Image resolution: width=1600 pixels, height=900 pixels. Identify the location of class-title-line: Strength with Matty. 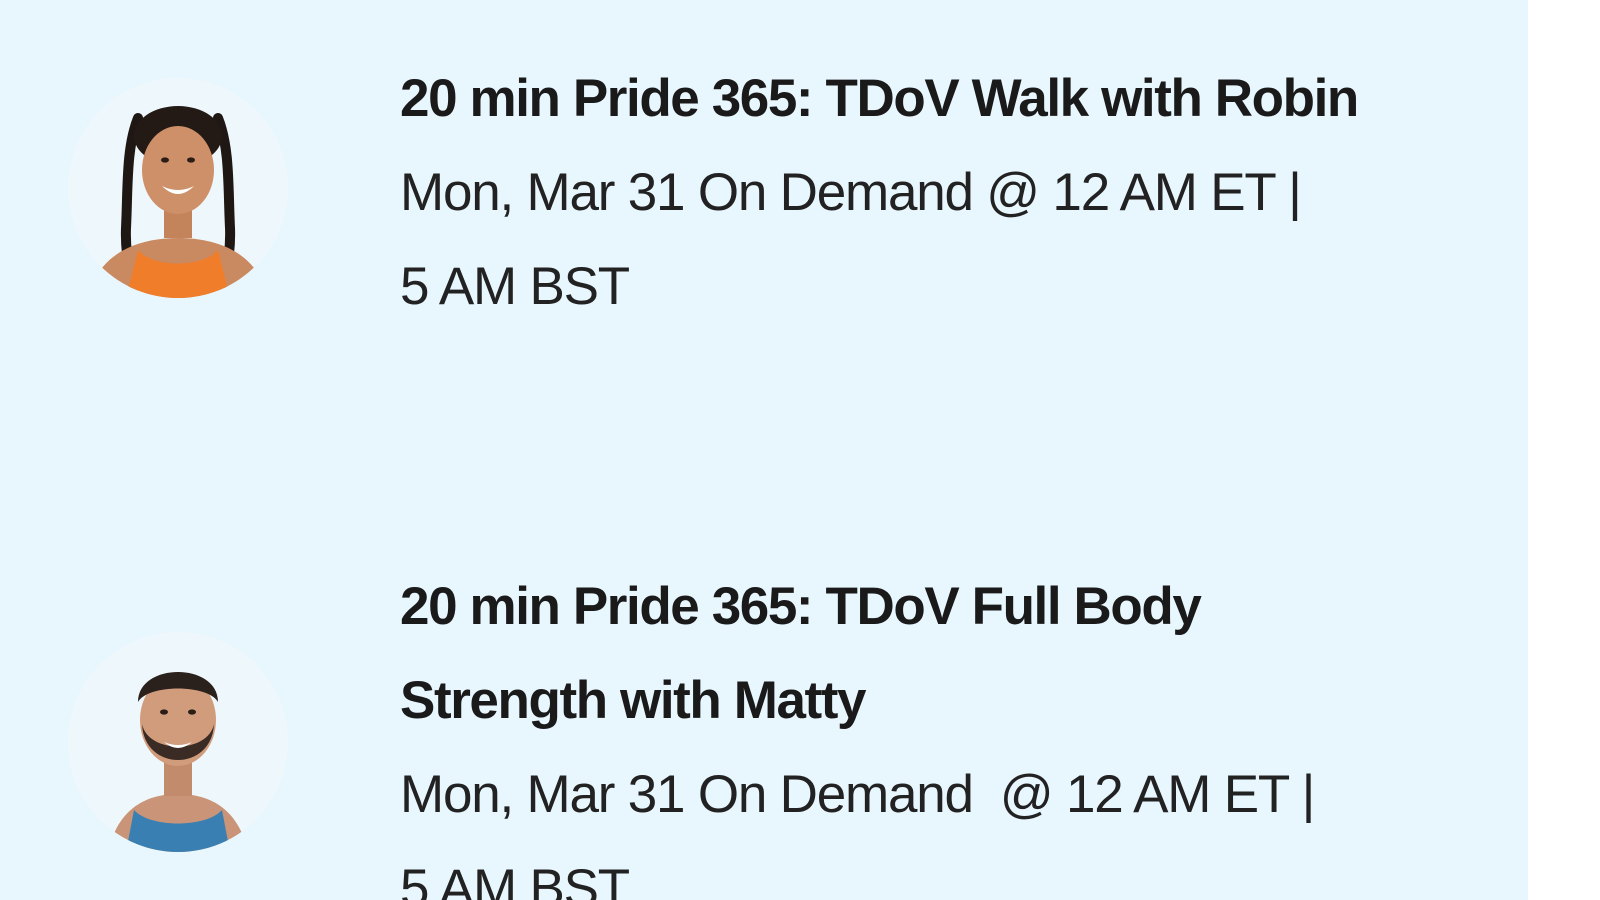
(633, 700).